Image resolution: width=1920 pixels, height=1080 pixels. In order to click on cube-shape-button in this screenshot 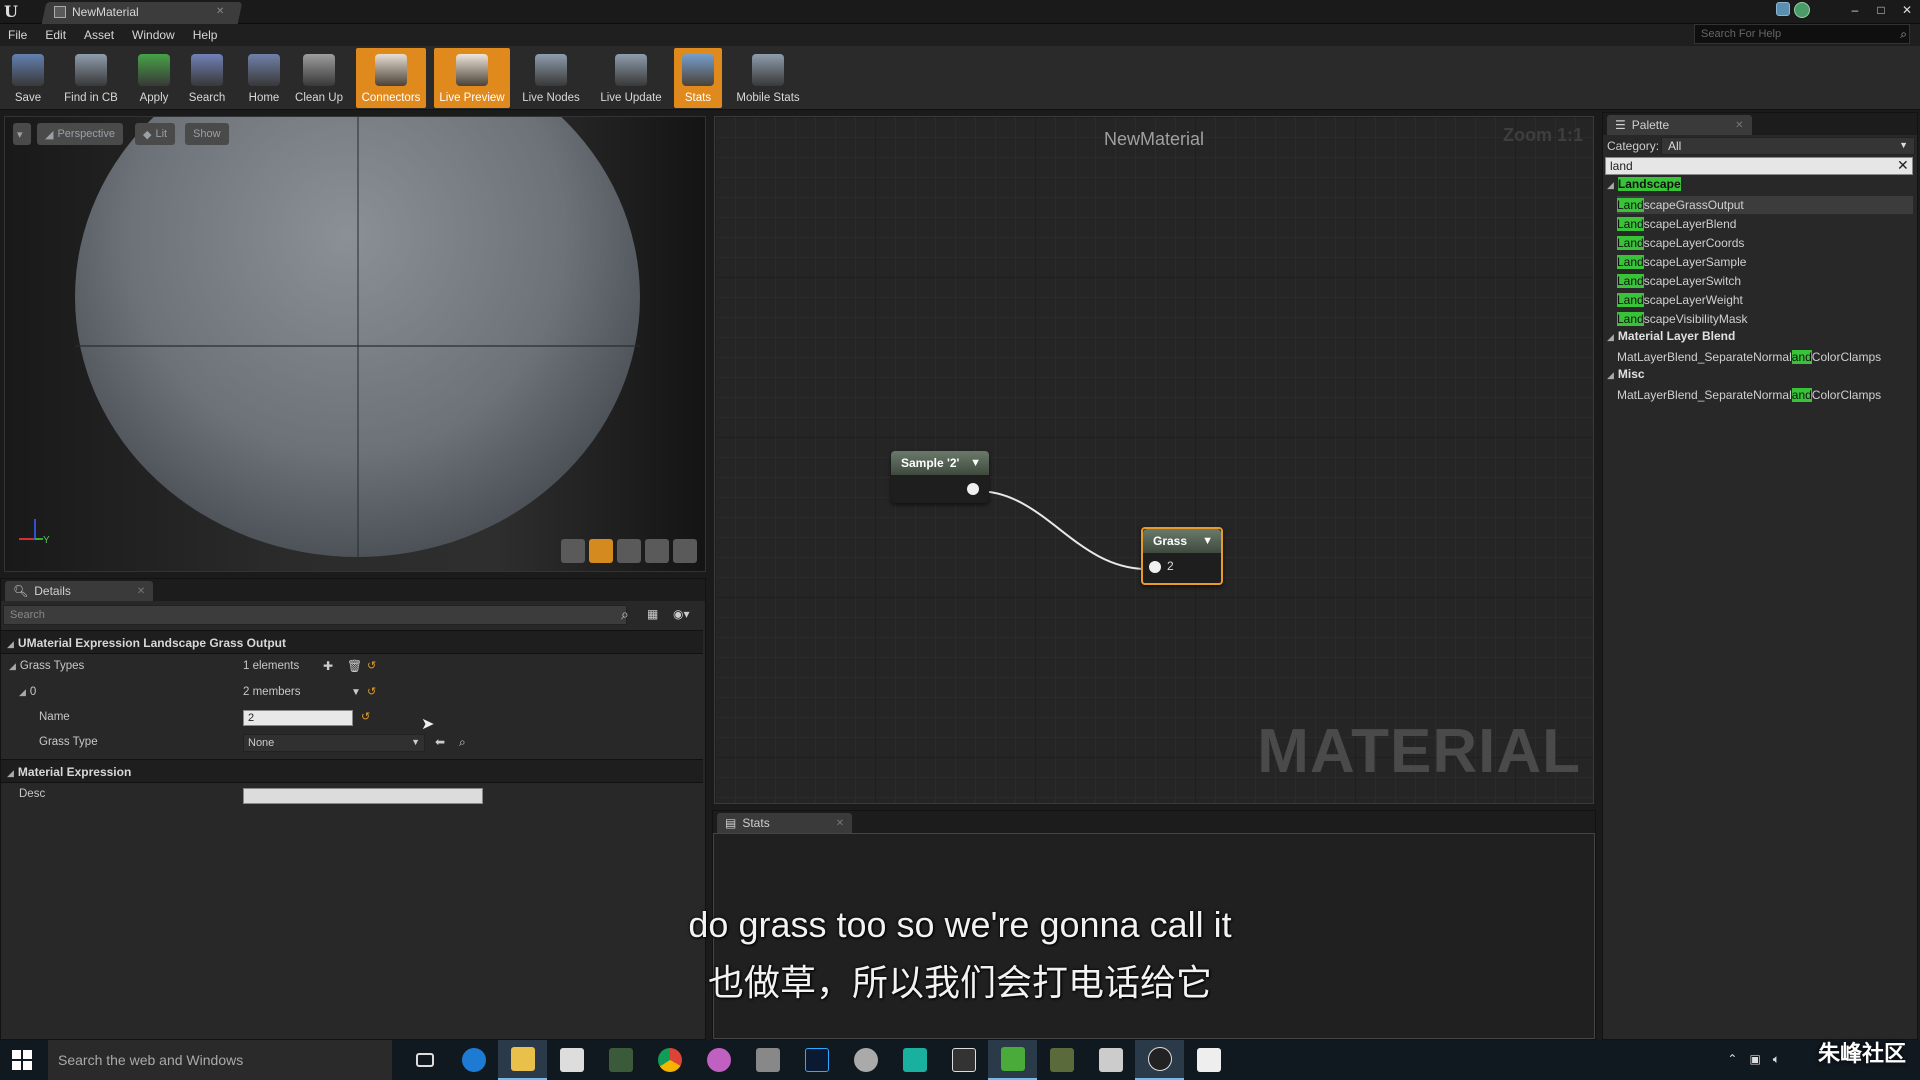, I will do `click(657, 551)`.